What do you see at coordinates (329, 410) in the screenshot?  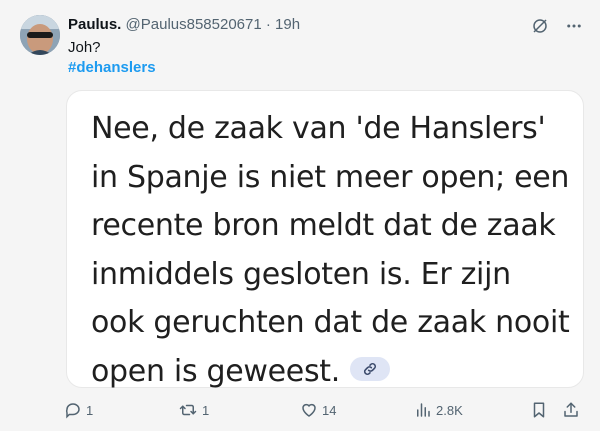 I see `like-count: 14` at bounding box center [329, 410].